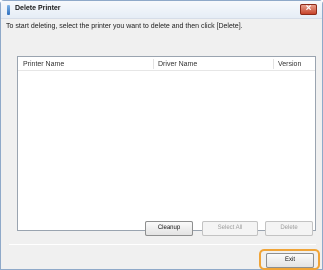 The image size is (323, 270). Describe the element at coordinates (177, 64) in the screenshot. I see `column-driver-name: Driver Name` at that location.